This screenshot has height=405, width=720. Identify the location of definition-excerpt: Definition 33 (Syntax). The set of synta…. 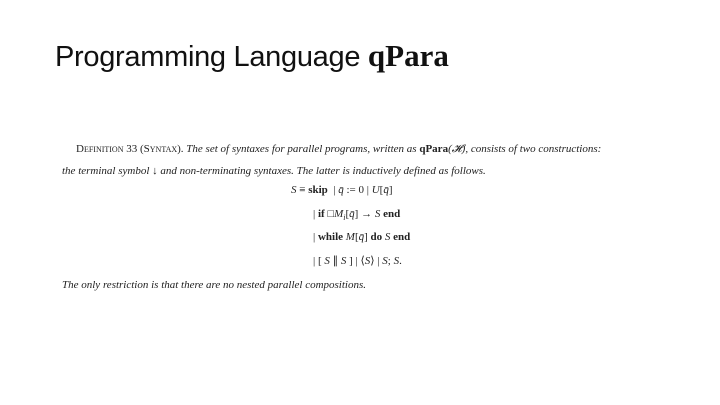
(362, 160).